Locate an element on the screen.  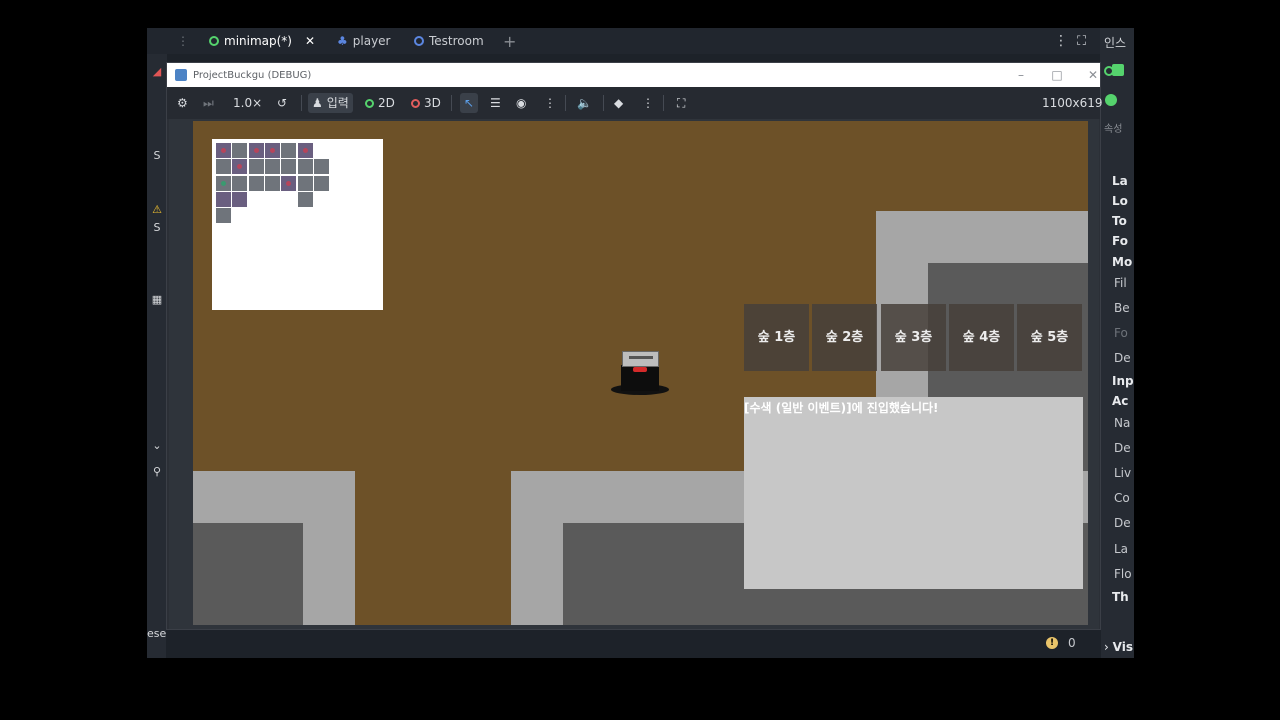
tab-testroom: Testroom is located at coordinates (449, 41).